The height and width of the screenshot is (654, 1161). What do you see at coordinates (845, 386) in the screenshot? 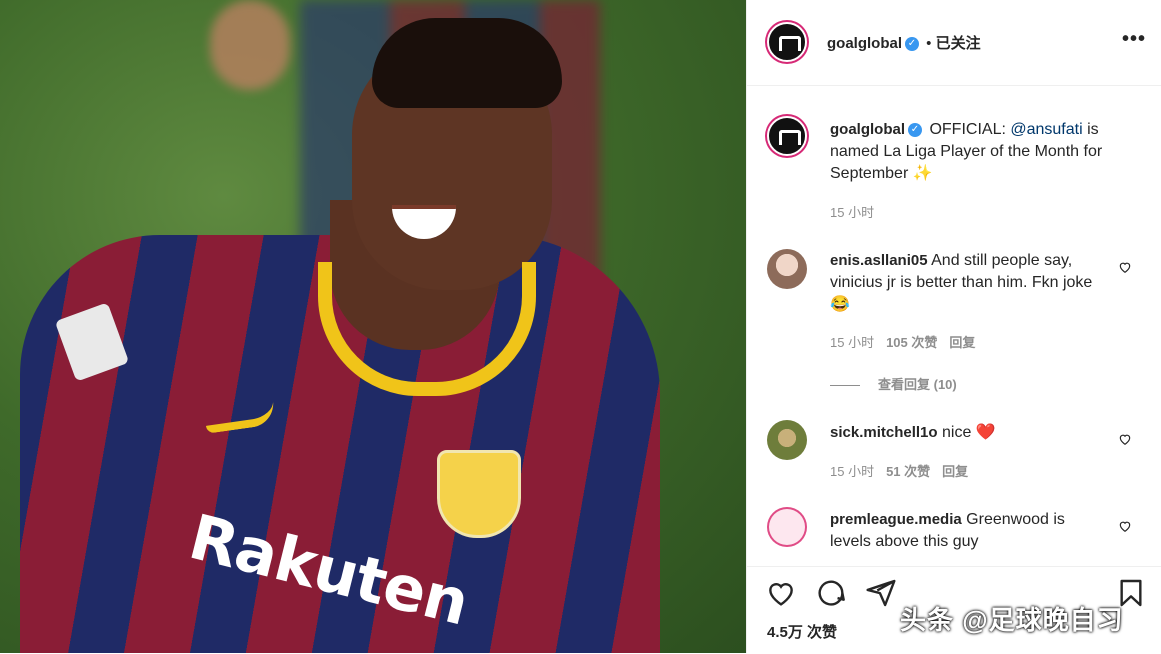
I see `replies-divider` at bounding box center [845, 386].